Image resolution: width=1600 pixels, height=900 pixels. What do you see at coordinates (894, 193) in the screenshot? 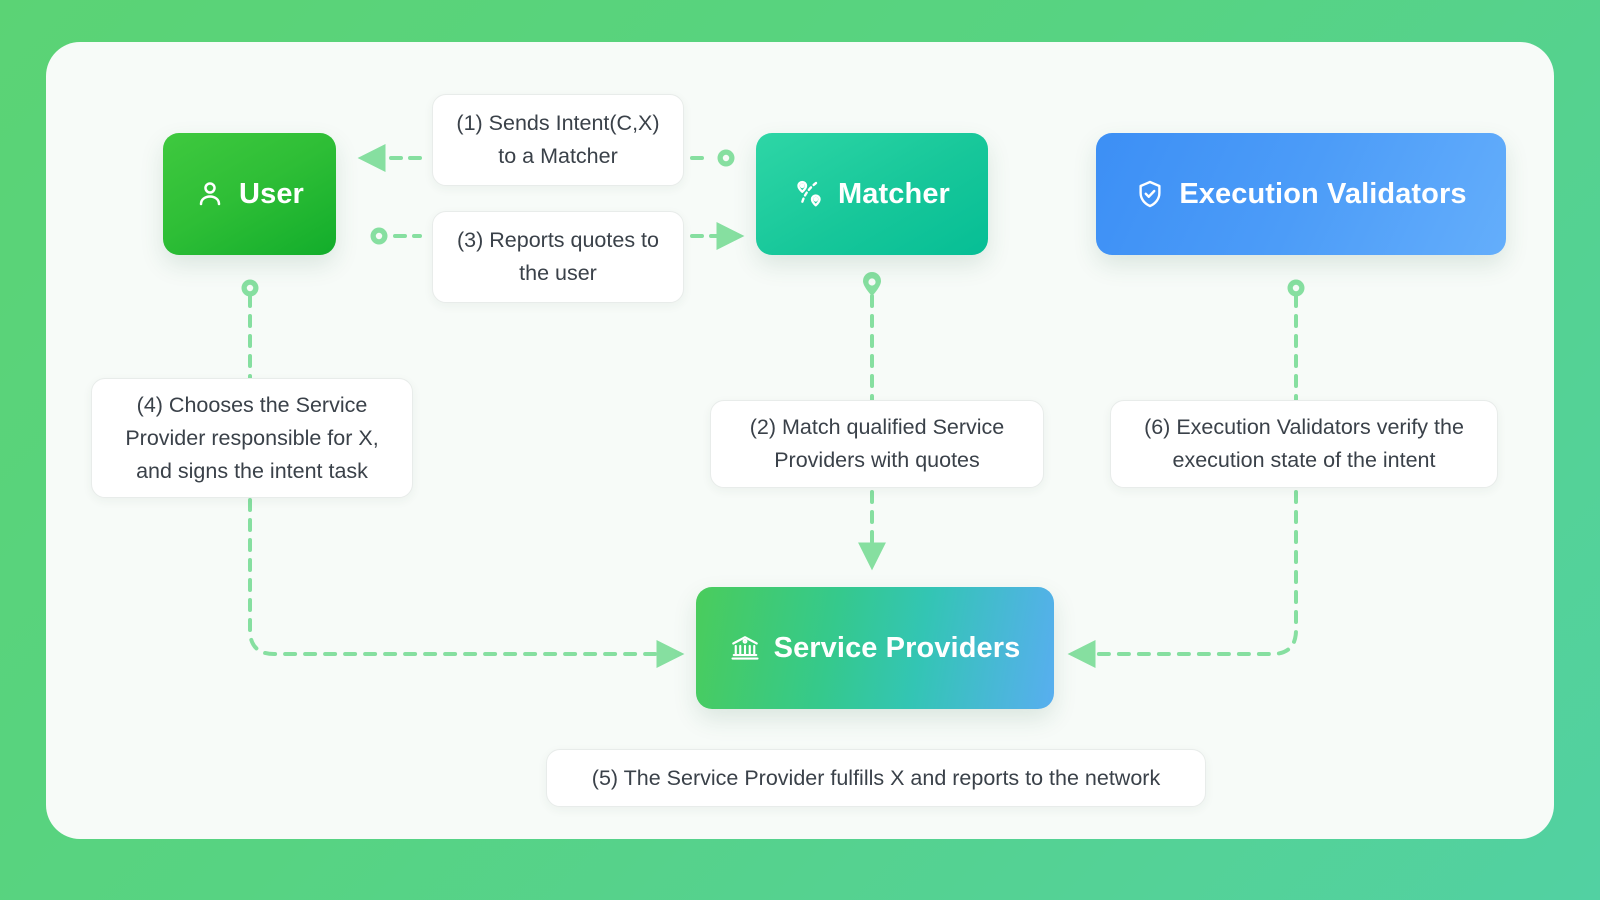
I see `node-matcher-label: Matcher` at bounding box center [894, 193].